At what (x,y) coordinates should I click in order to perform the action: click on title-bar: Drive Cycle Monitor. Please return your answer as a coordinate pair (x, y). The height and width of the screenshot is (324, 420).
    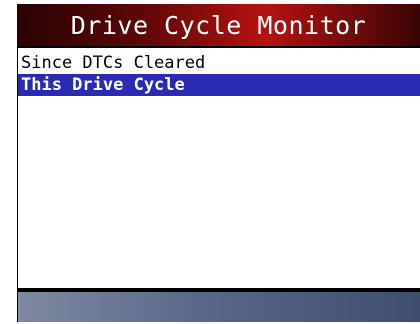
    Looking at the image, I should click on (218, 25).